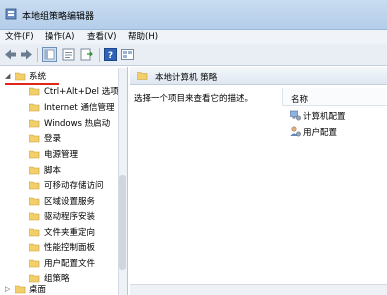 The image size is (387, 295). Describe the element at coordinates (81, 92) in the screenshot. I see `tree-item-label: Ctrl+Alt+Del 选项` at that location.